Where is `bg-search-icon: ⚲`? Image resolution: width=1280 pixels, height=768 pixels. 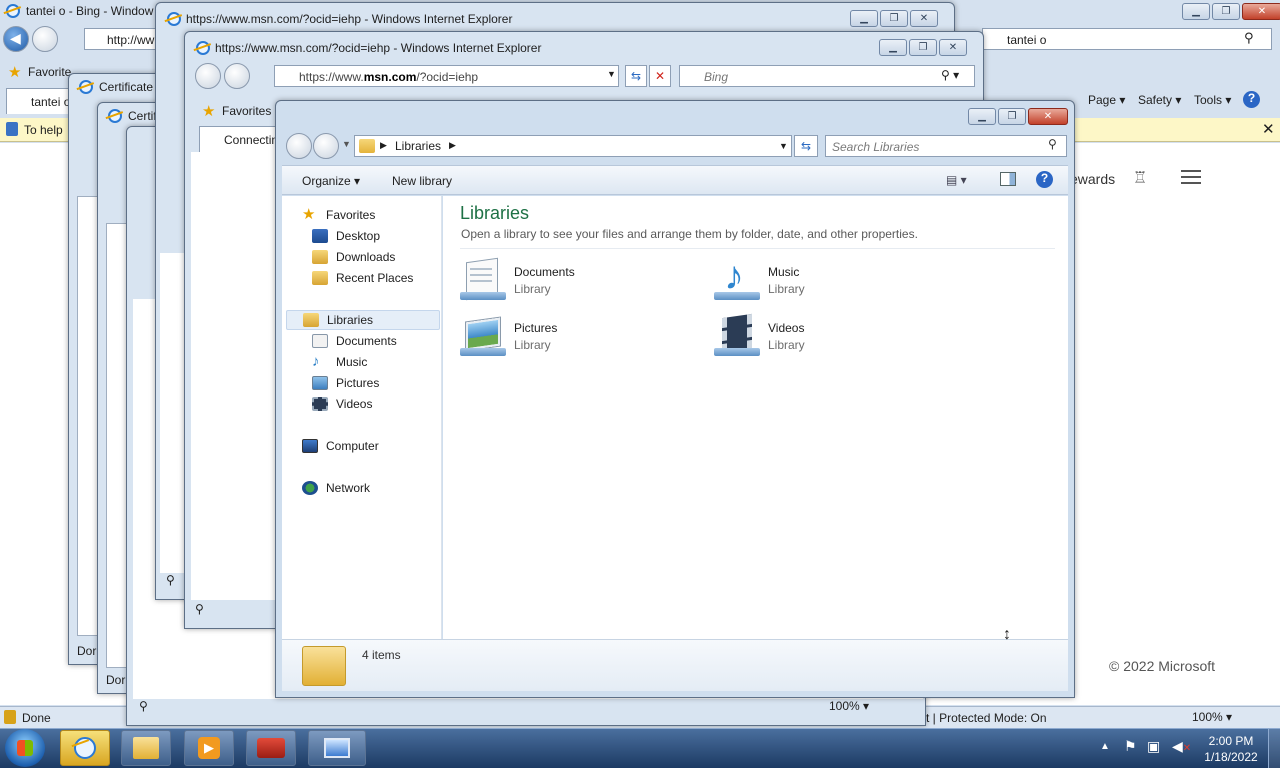 bg-search-icon: ⚲ is located at coordinates (1249, 38).